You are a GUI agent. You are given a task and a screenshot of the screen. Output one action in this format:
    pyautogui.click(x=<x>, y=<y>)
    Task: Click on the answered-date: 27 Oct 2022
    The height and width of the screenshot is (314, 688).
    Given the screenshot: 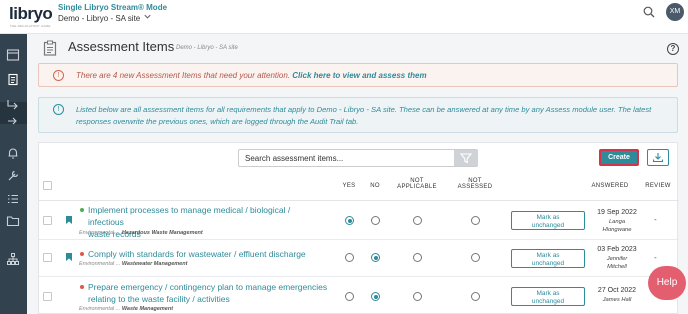 What is the action you would take?
    pyautogui.click(x=617, y=290)
    